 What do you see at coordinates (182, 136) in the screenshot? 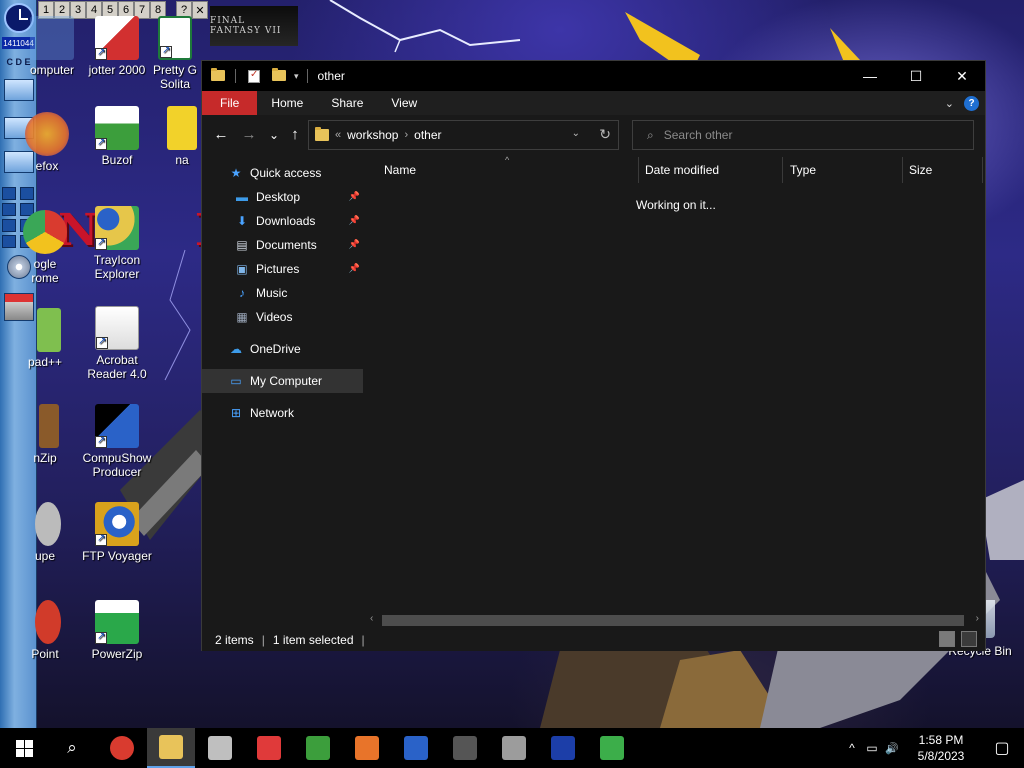
I see `desktop-icon-na: na` at bounding box center [182, 136].